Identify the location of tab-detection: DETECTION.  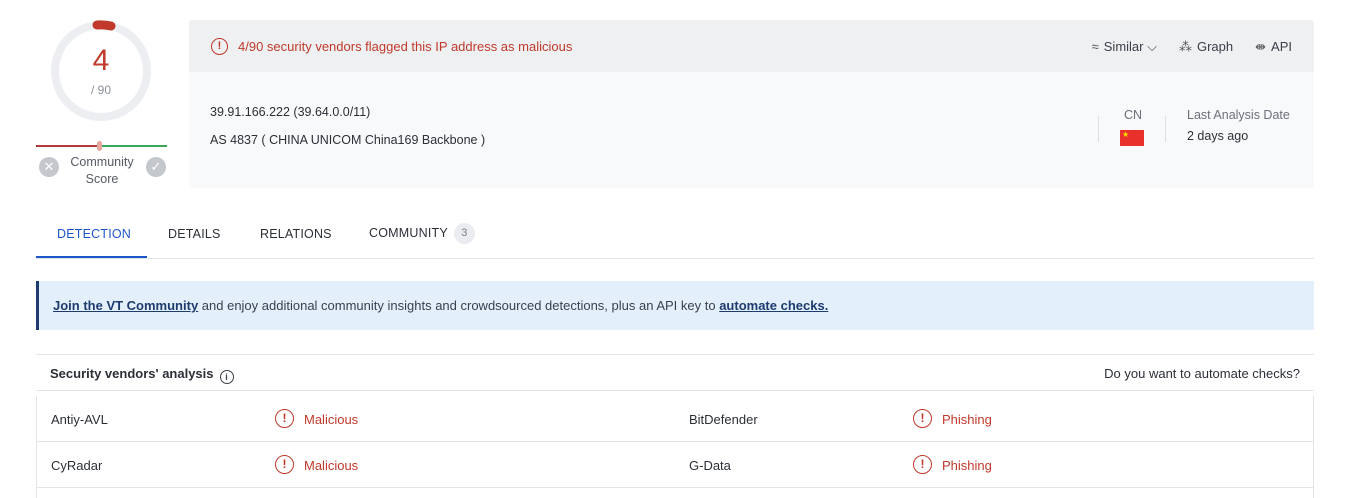
(94, 234).